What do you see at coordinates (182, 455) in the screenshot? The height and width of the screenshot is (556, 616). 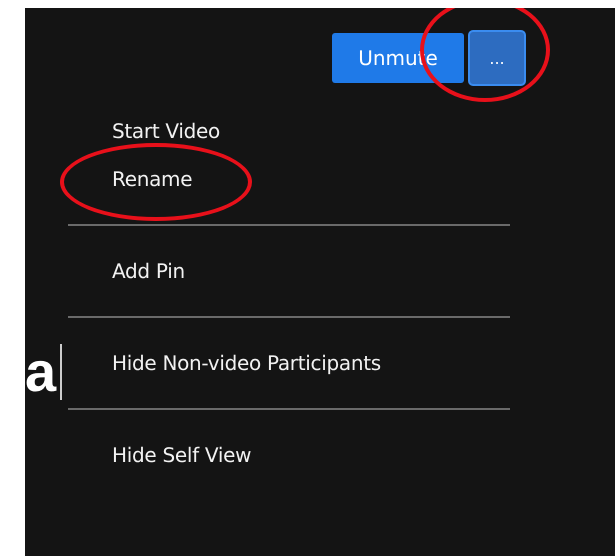 I see `menu-item: Hide Self View` at bounding box center [182, 455].